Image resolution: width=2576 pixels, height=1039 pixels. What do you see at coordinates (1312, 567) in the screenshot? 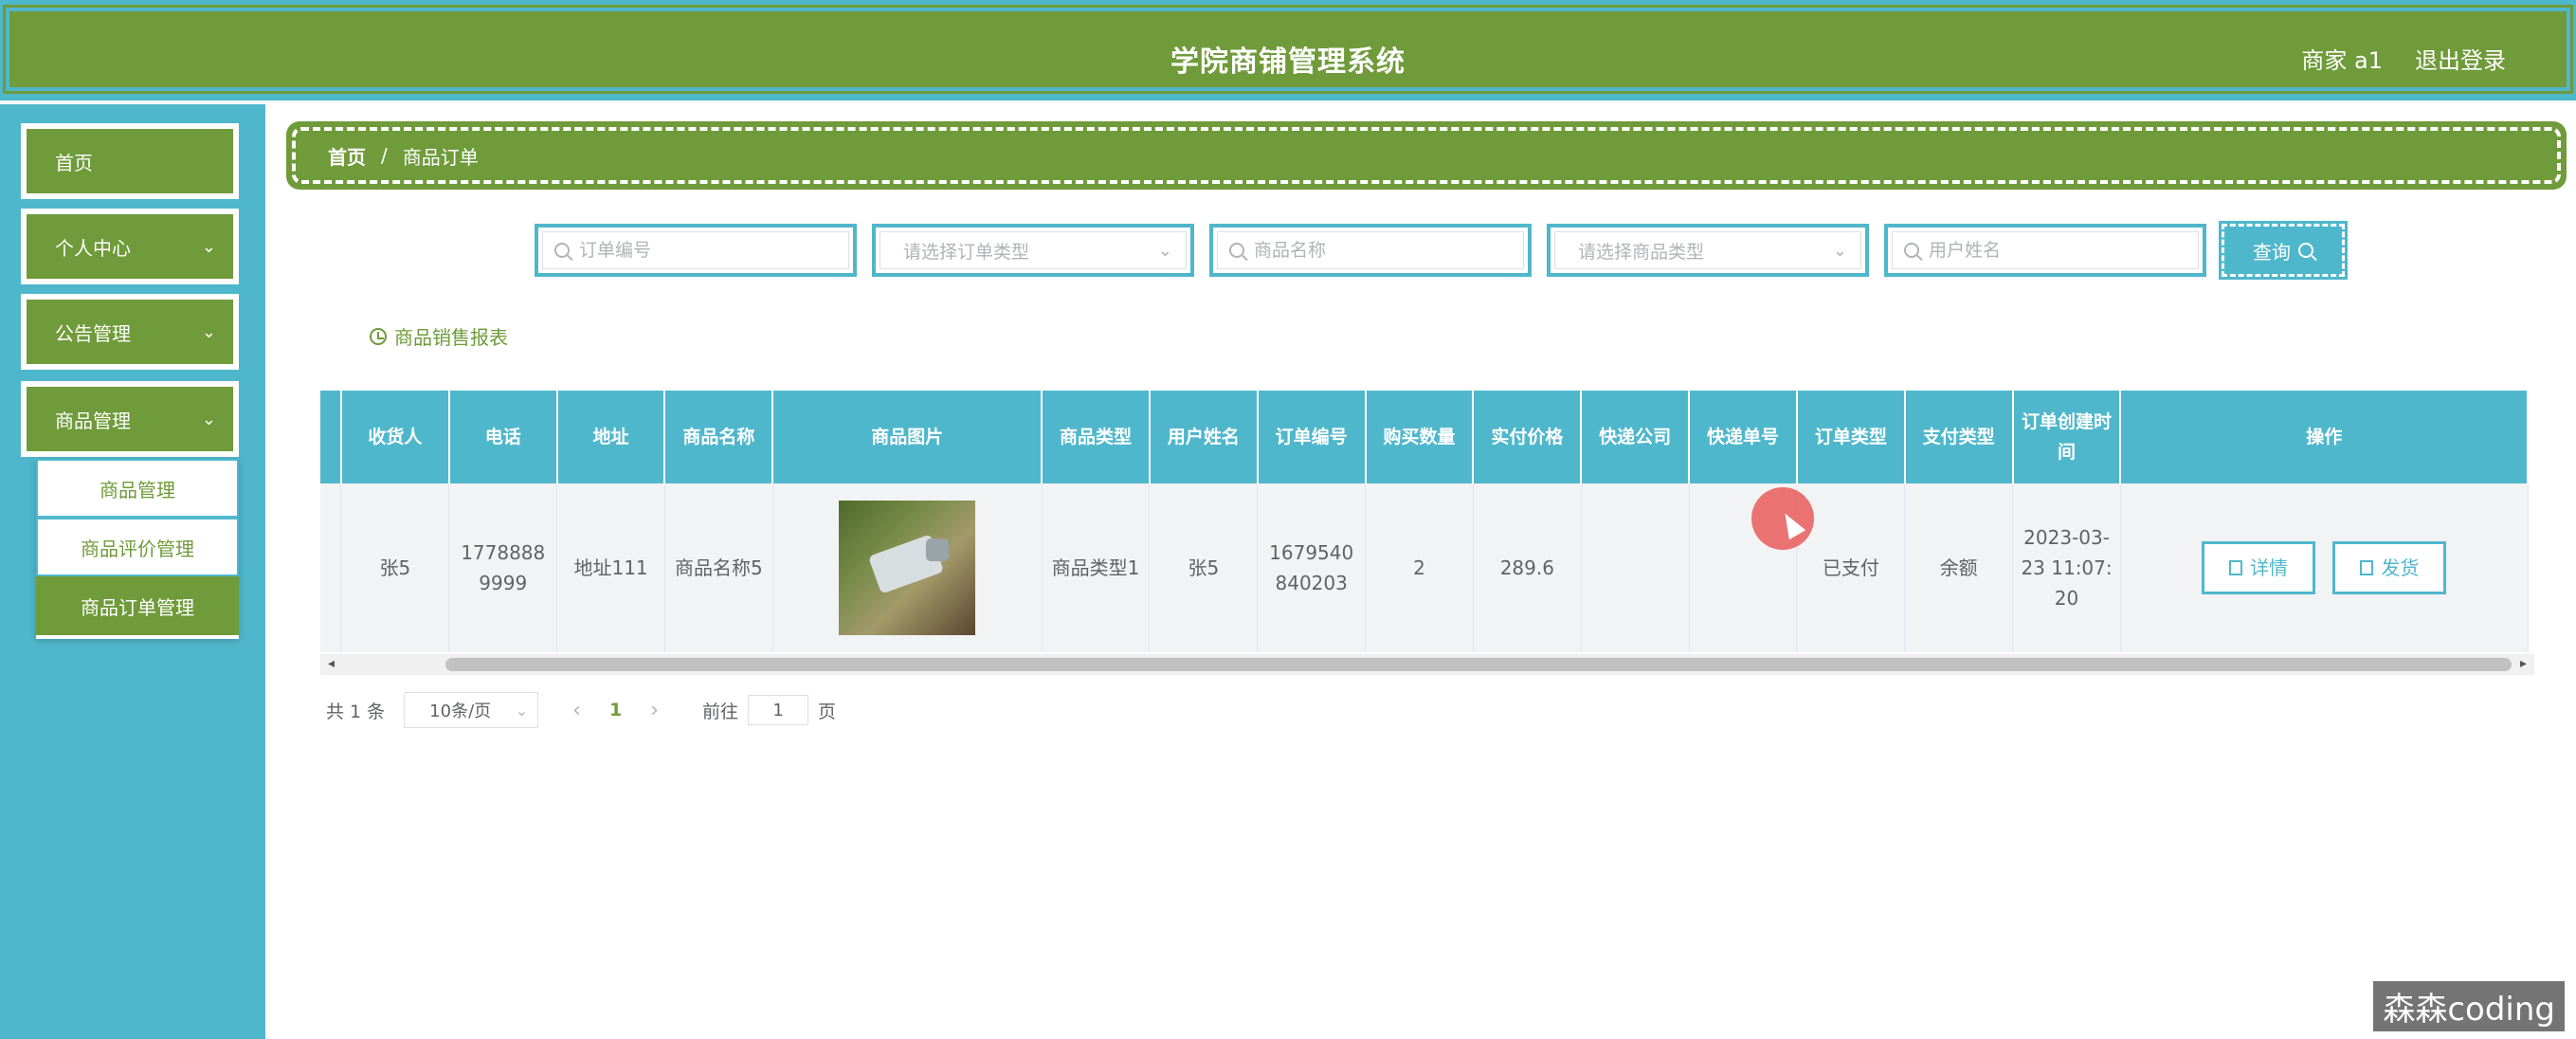
I see `cell-order-no: 1679540840203` at bounding box center [1312, 567].